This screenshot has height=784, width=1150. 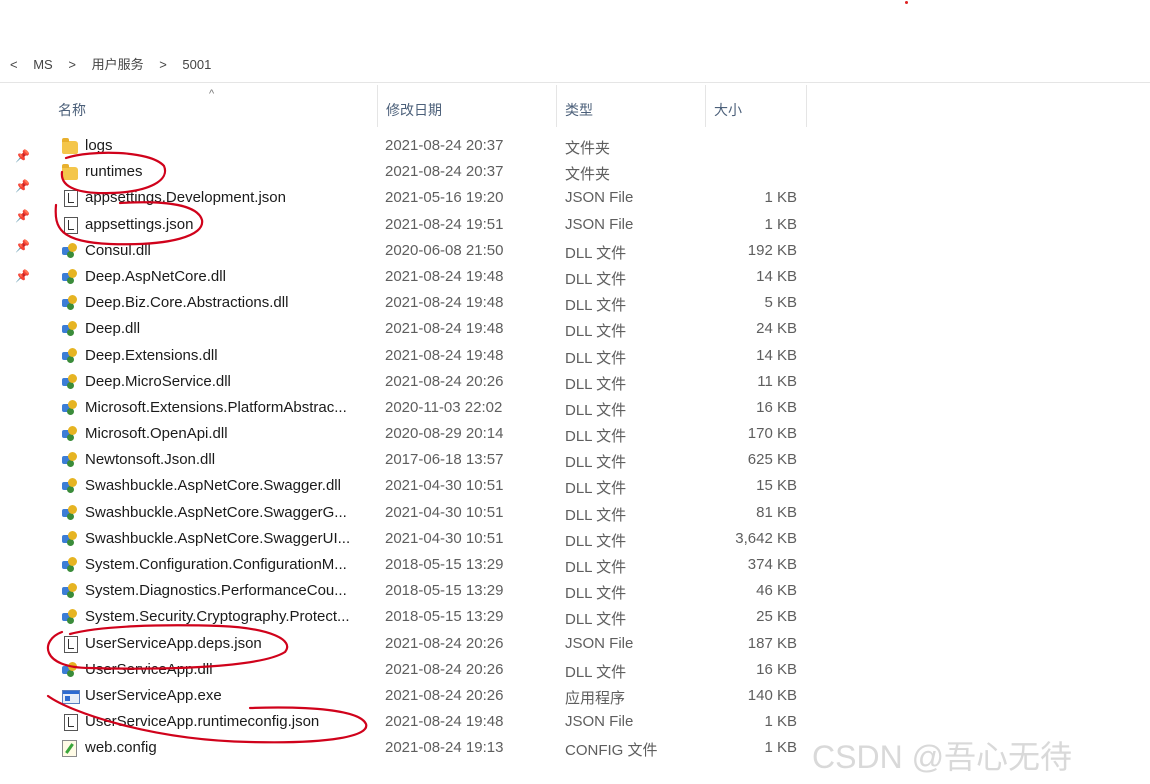 I want to click on file-name: Newtonsoft.Json.dll, so click(x=150, y=460).